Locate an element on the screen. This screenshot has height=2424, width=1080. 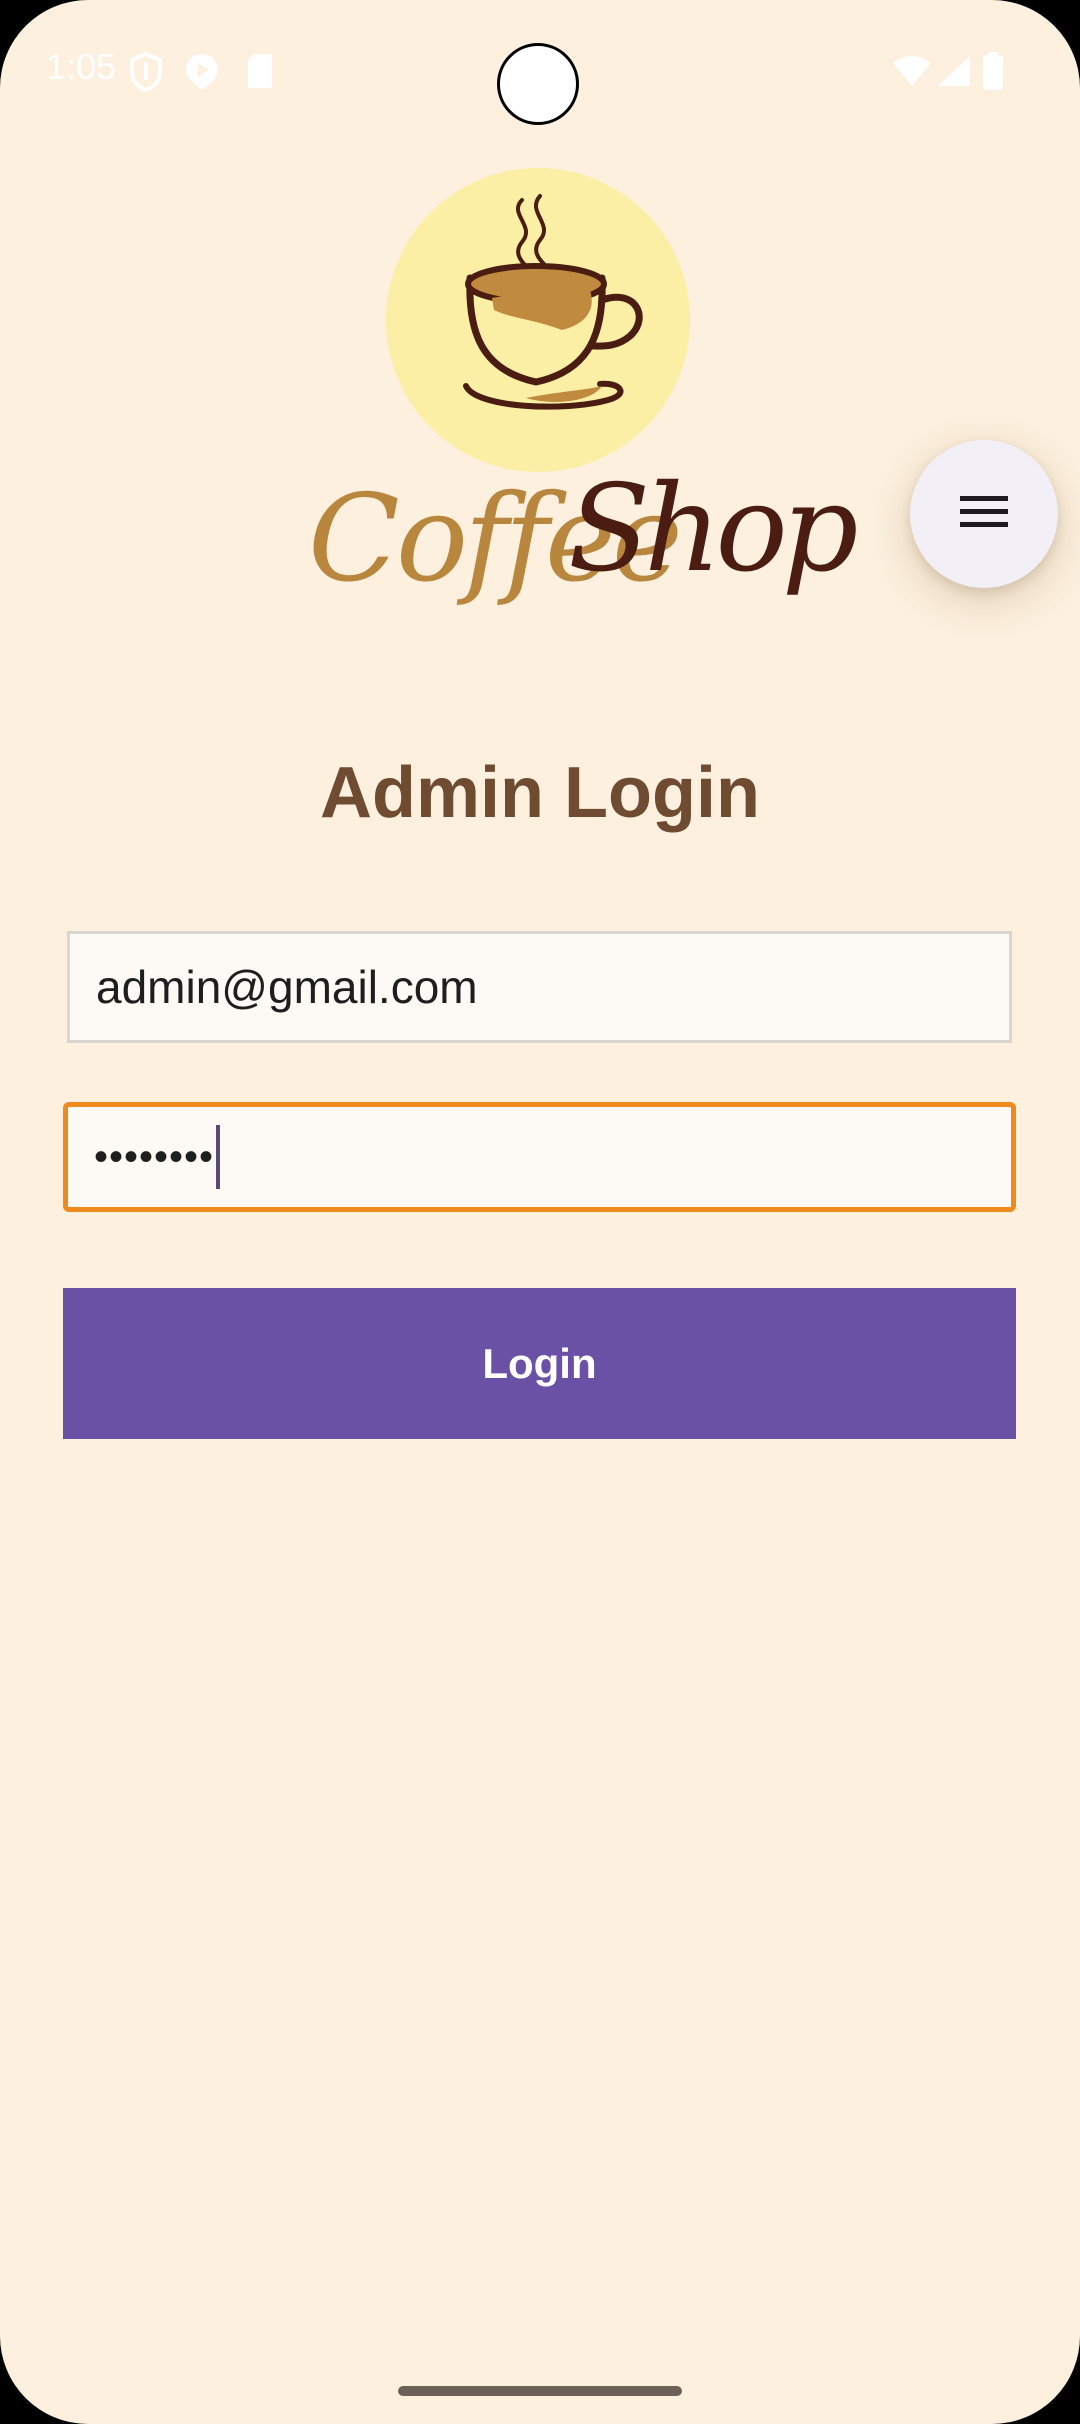
sd-card-icon is located at coordinates (260, 73).